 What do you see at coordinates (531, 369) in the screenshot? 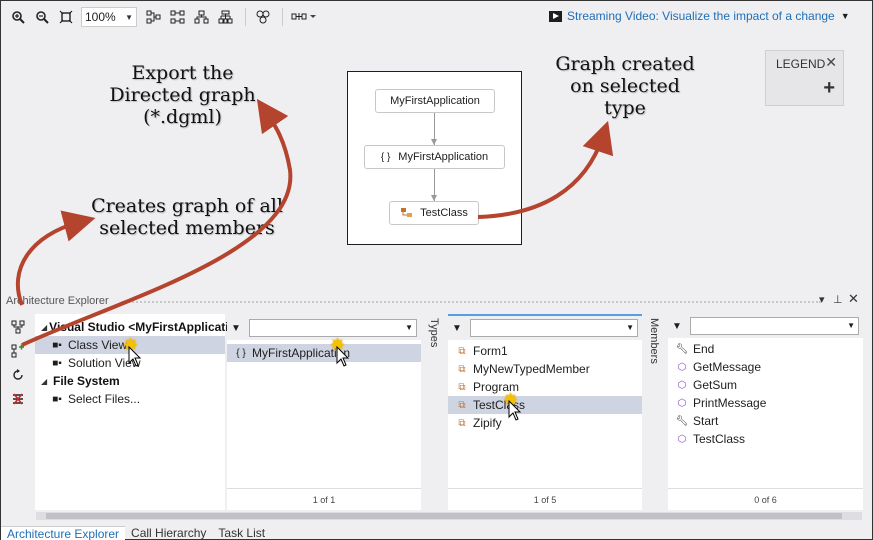
I see `list-item-label: MyNewTypedMember` at bounding box center [531, 369].